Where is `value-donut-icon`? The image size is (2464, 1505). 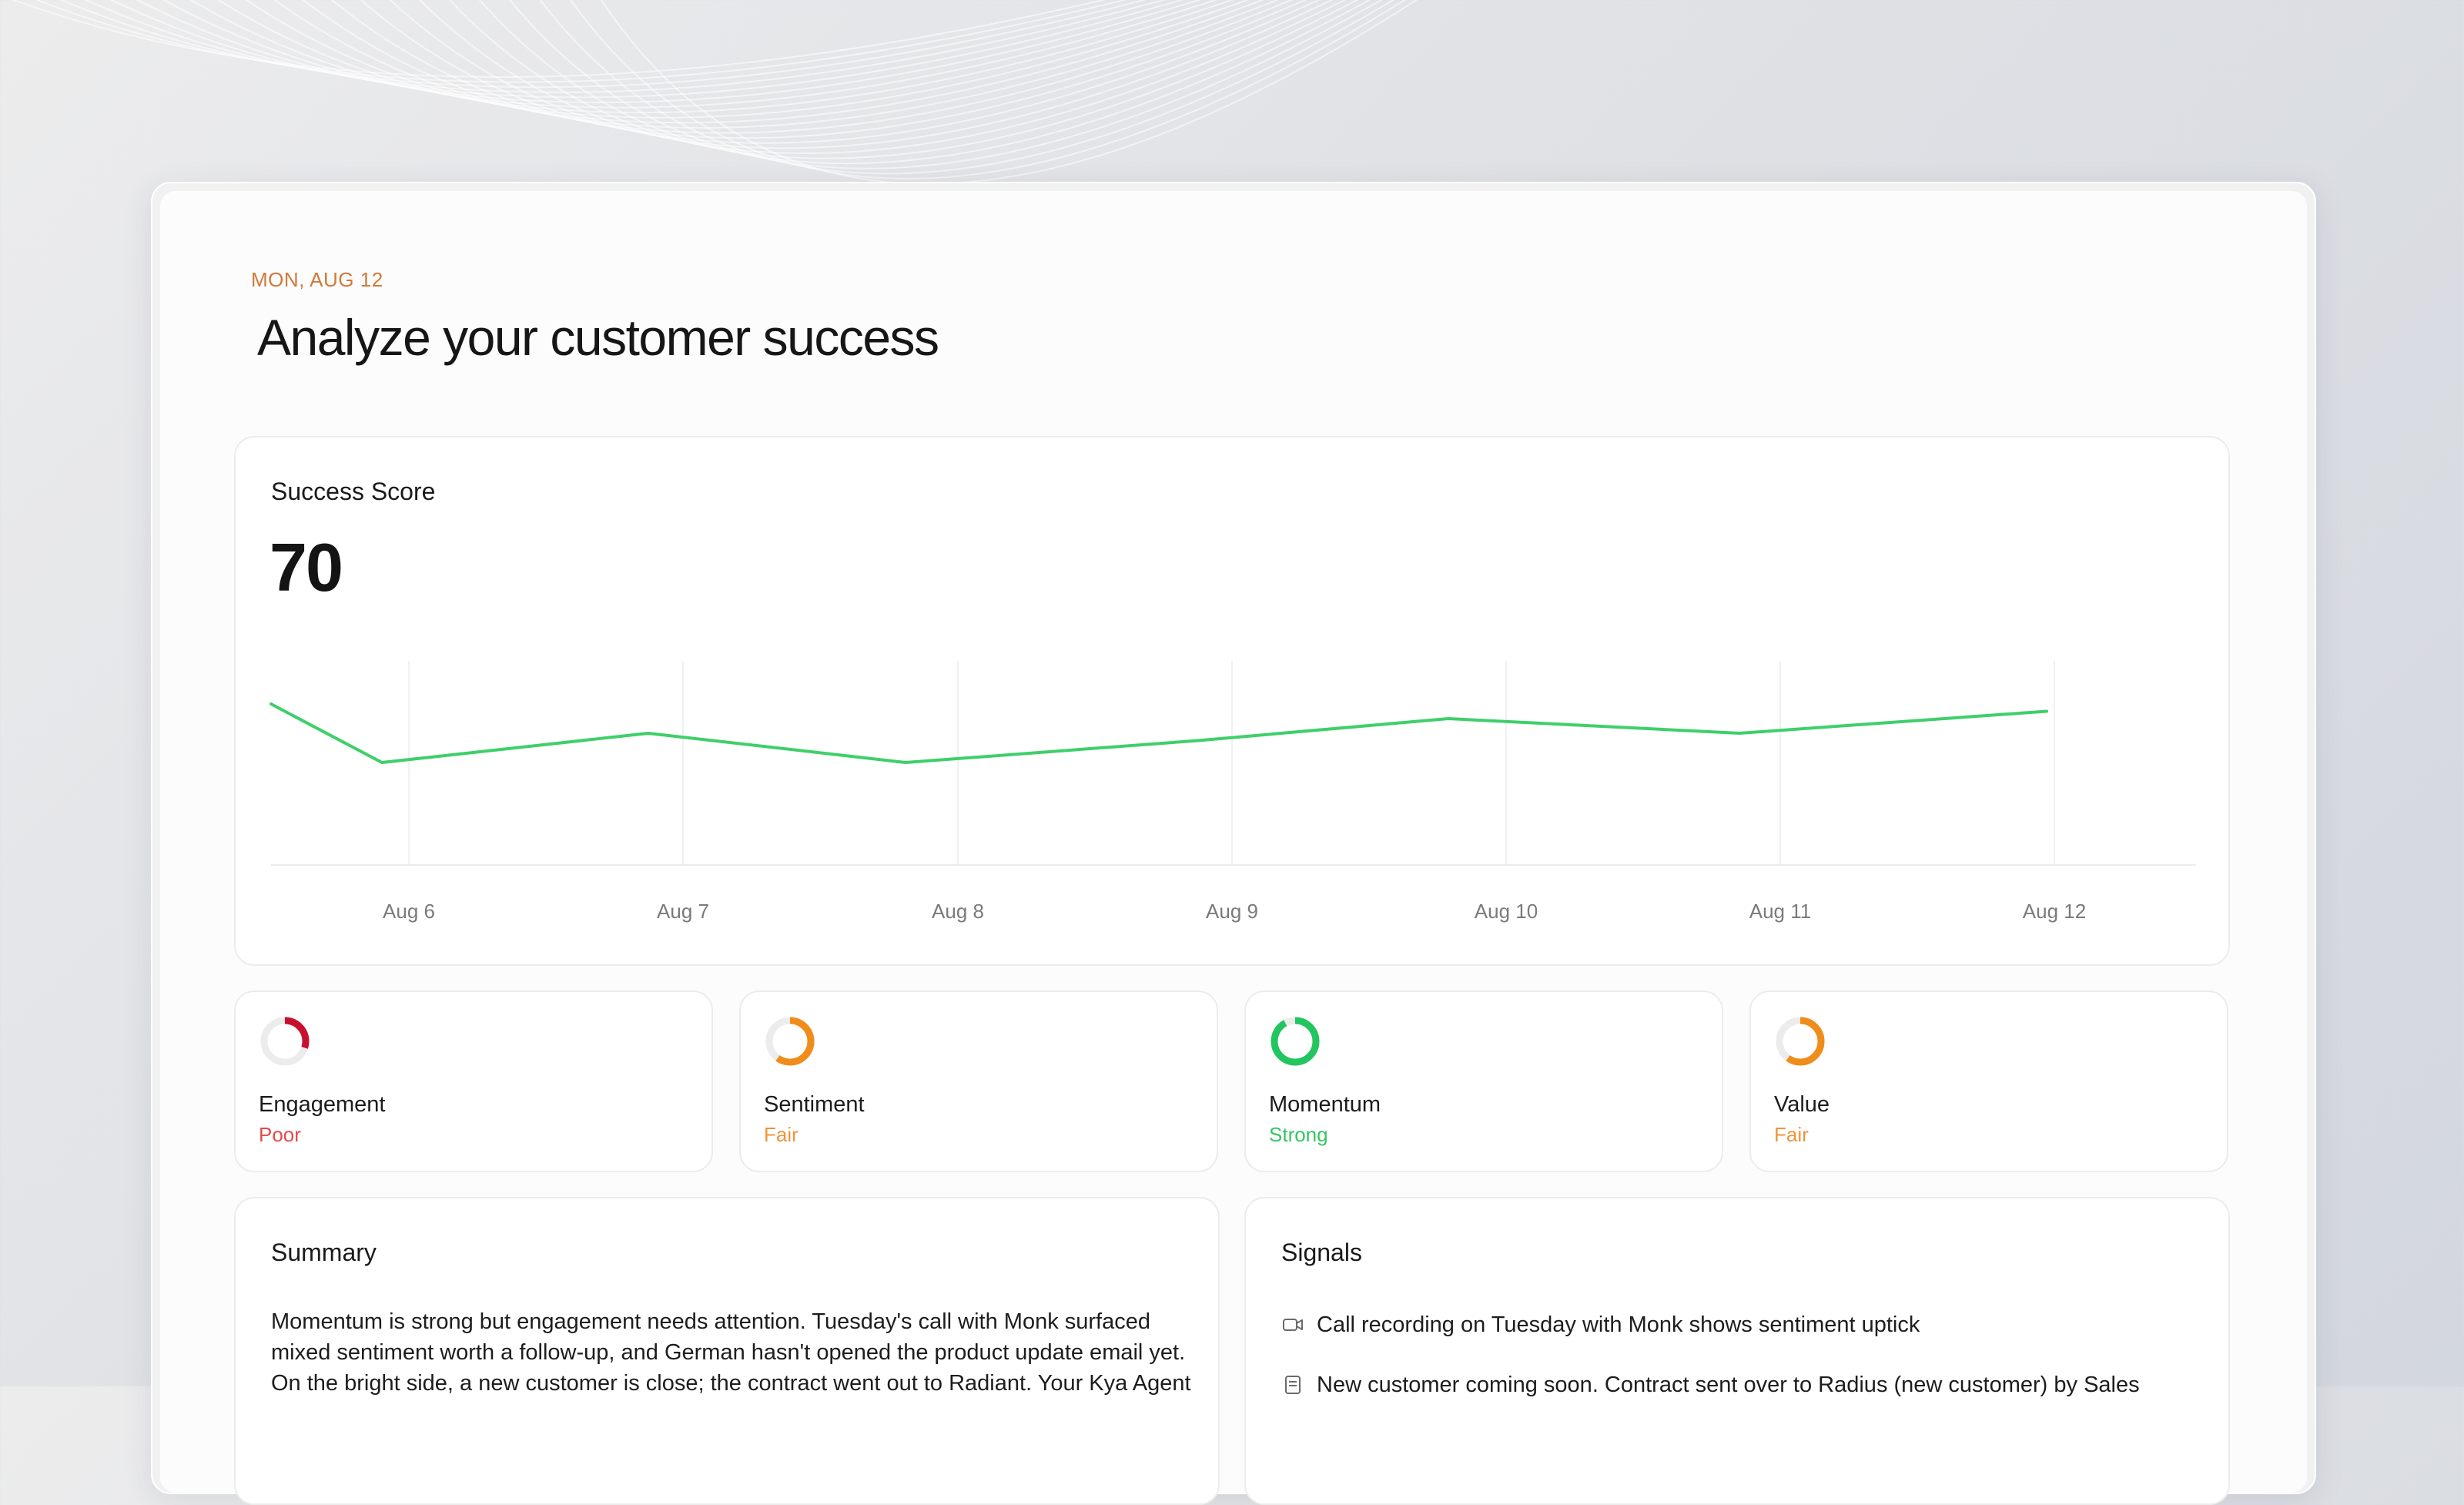 value-donut-icon is located at coordinates (1800, 1041).